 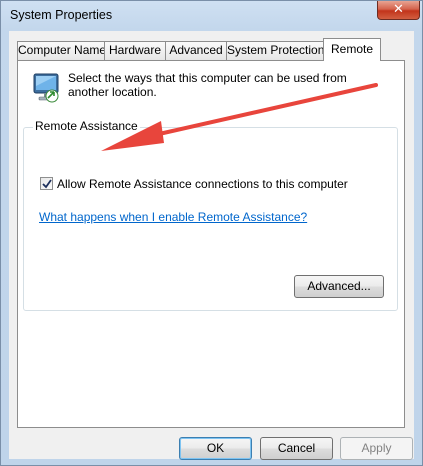 I want to click on remote-assistance-group-title: Remote Assistance, so click(x=86, y=126).